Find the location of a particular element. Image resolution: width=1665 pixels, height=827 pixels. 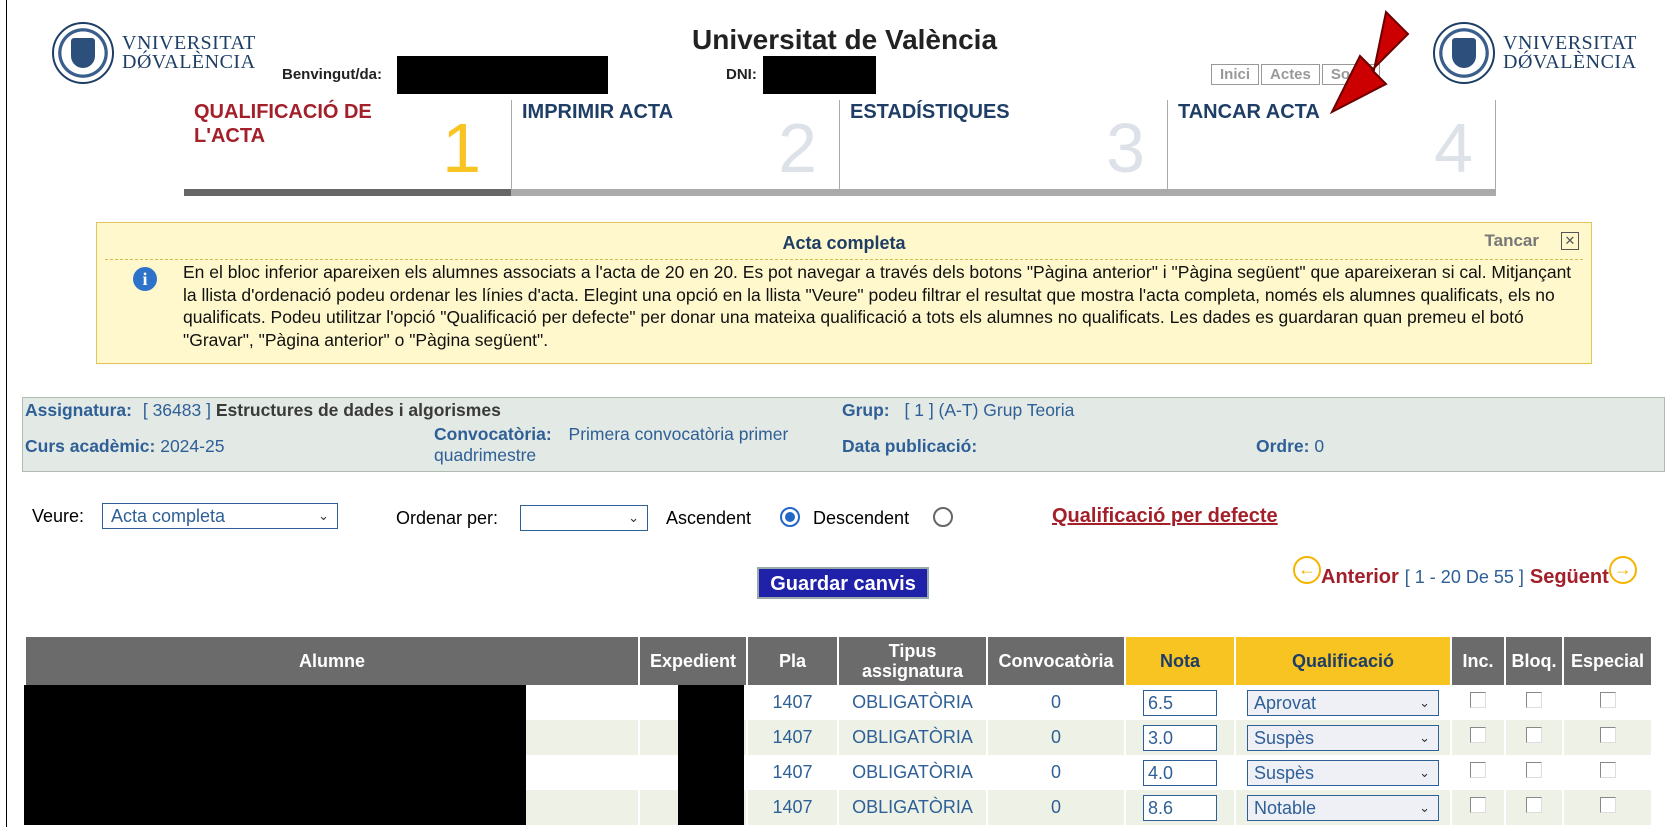

qualificacio-select: Notable ⌄ is located at coordinates (1343, 807).